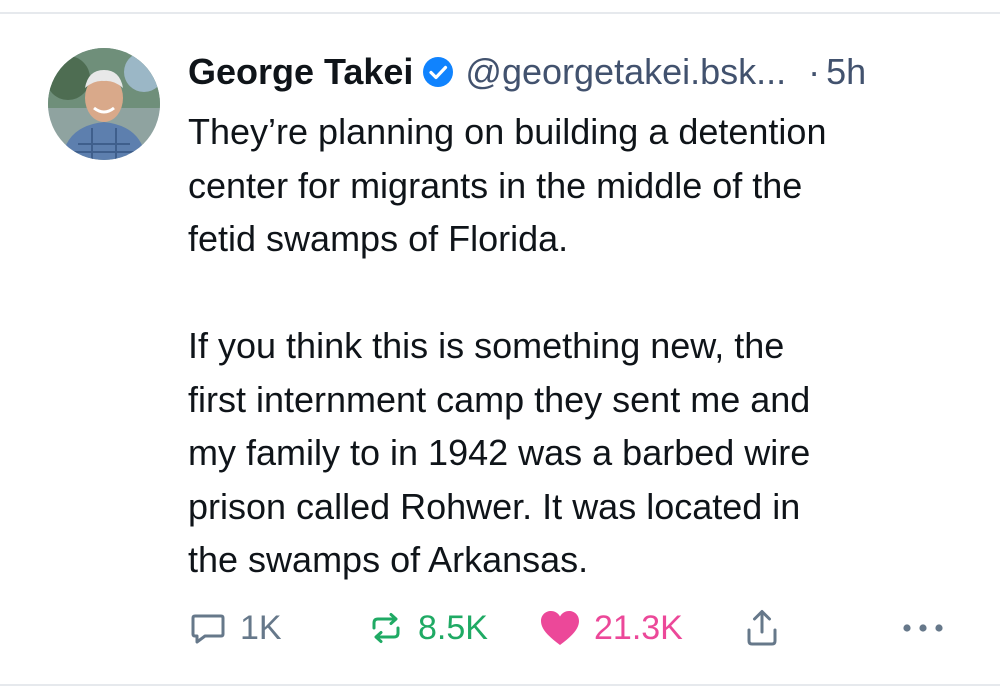  What do you see at coordinates (846, 72) in the screenshot?
I see `post-timestamp: 5h` at bounding box center [846, 72].